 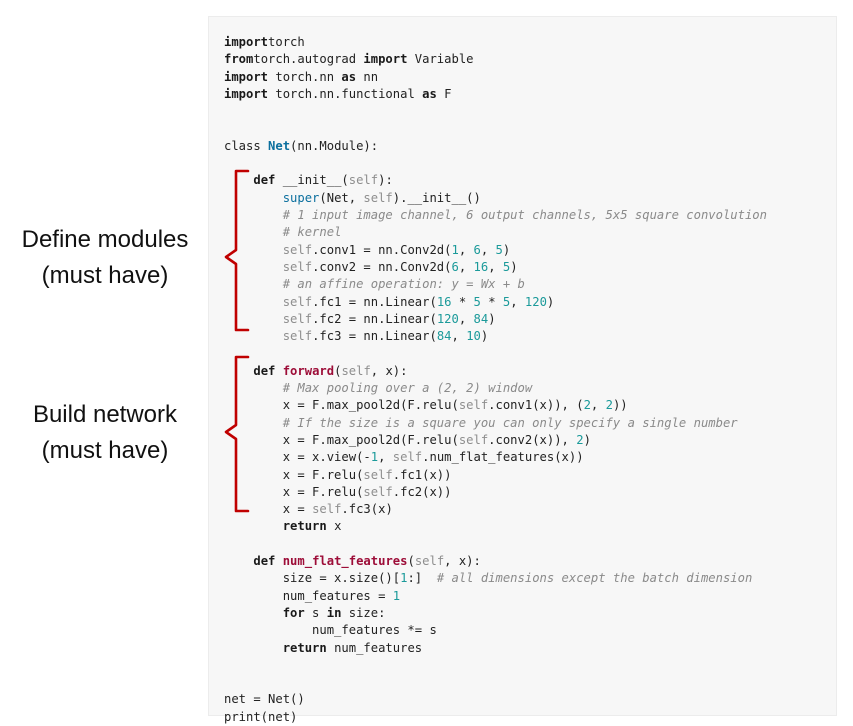 I want to click on define-modules-note: (must have), so click(x=105, y=275).